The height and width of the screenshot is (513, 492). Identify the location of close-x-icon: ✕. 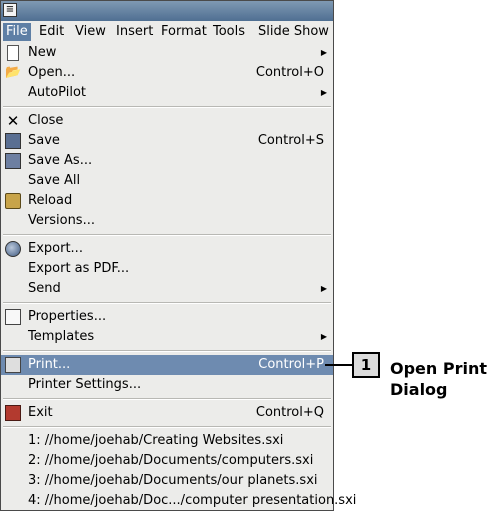
(13, 121).